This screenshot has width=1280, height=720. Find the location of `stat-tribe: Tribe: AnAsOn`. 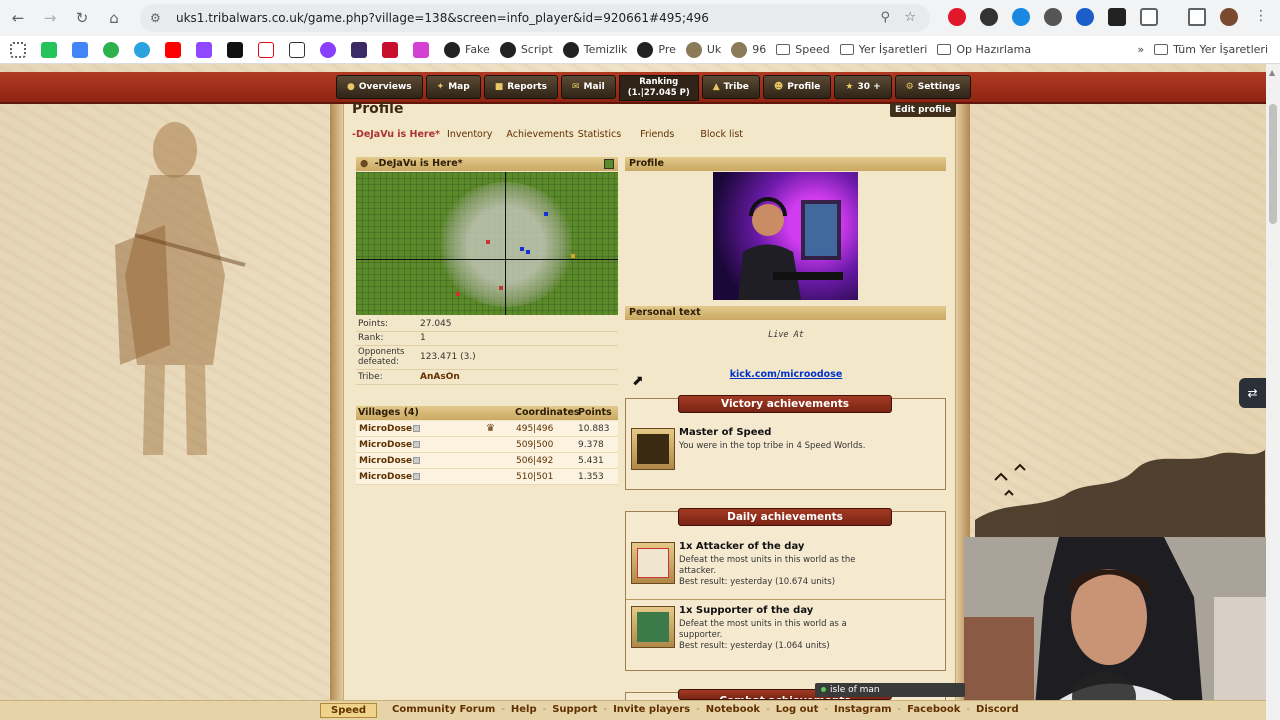

stat-tribe: Tribe: AnAsOn is located at coordinates (409, 377).